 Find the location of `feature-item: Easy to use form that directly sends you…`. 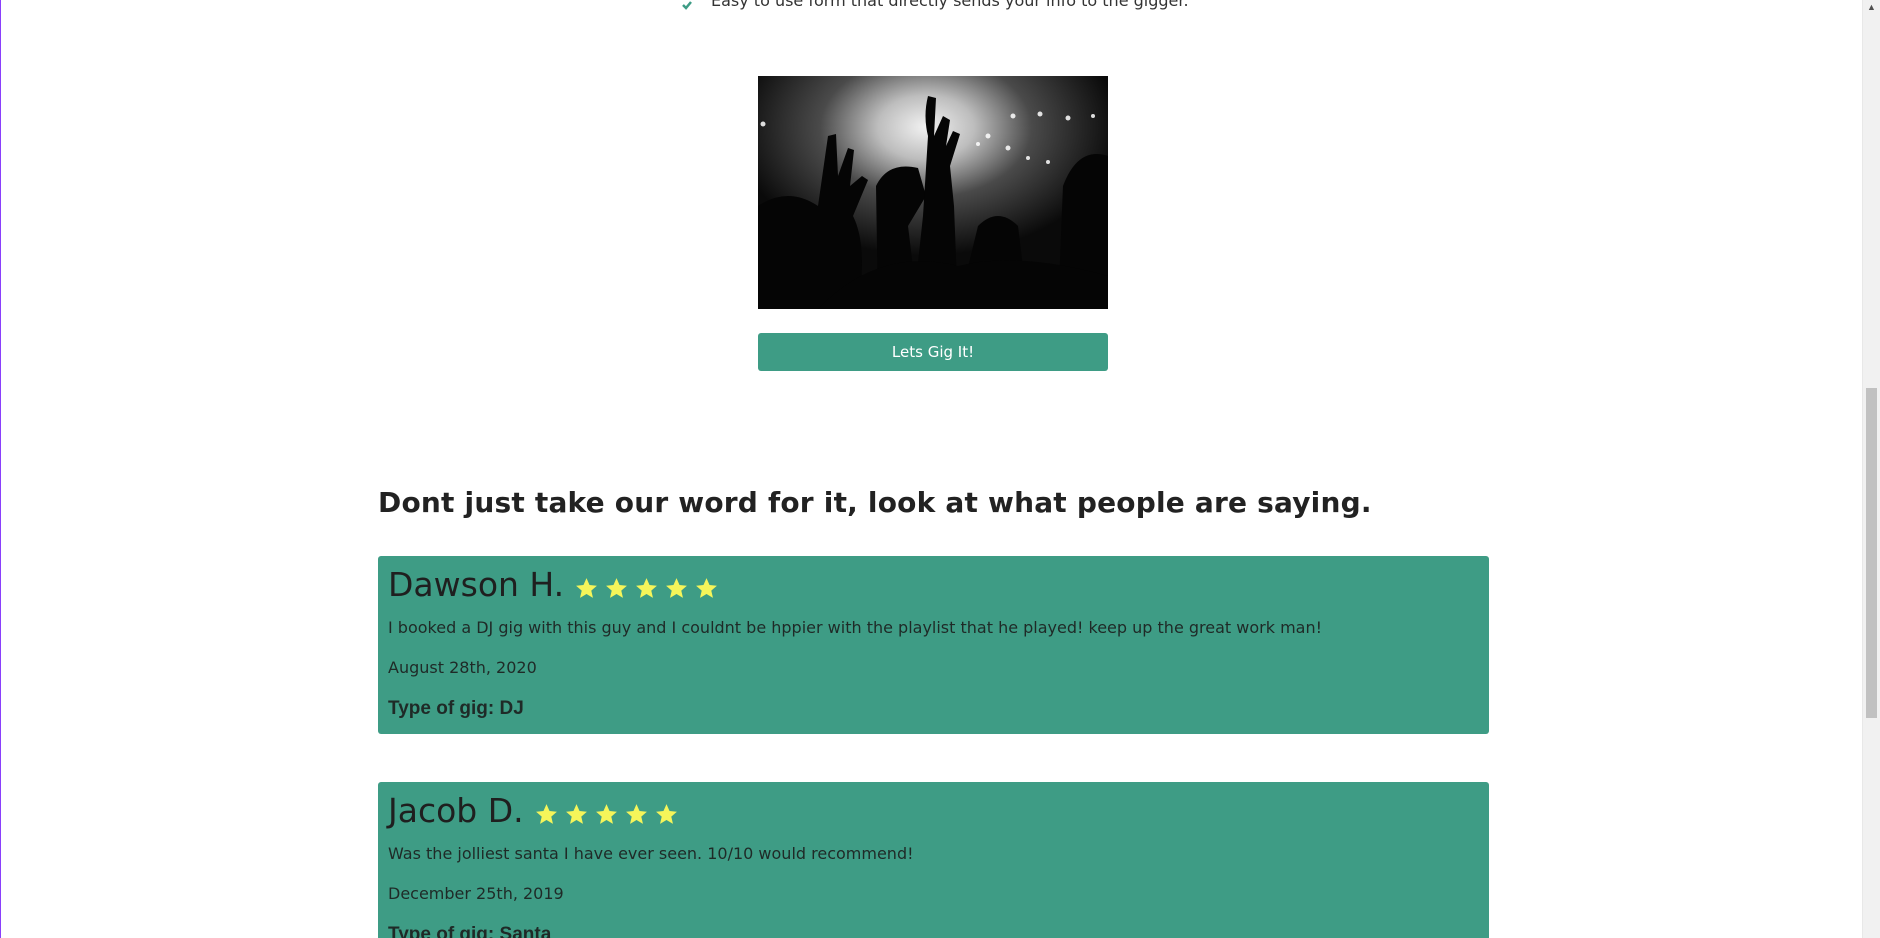

feature-item: Easy to use form that directly sends you… is located at coordinates (935, 5).